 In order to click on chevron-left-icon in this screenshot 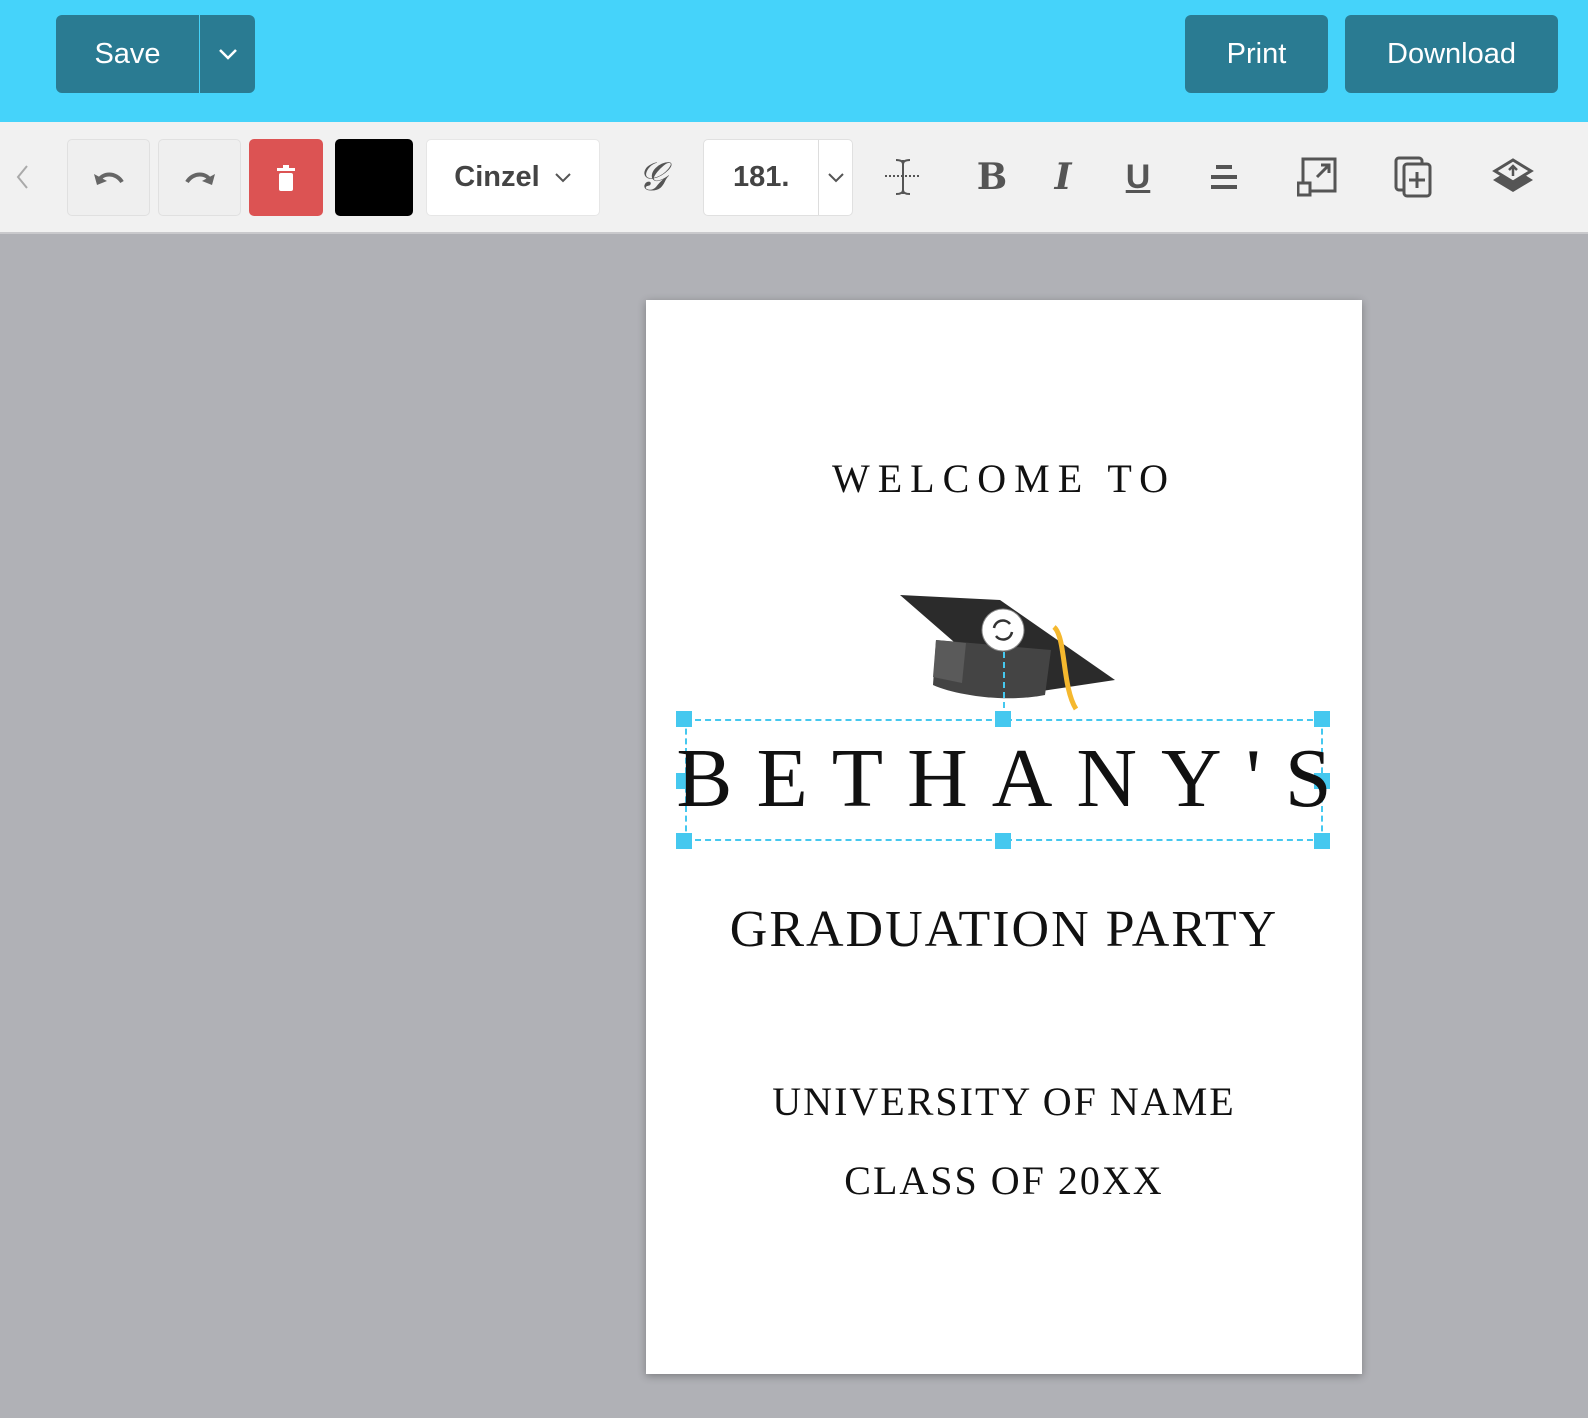, I will do `click(22, 177)`.